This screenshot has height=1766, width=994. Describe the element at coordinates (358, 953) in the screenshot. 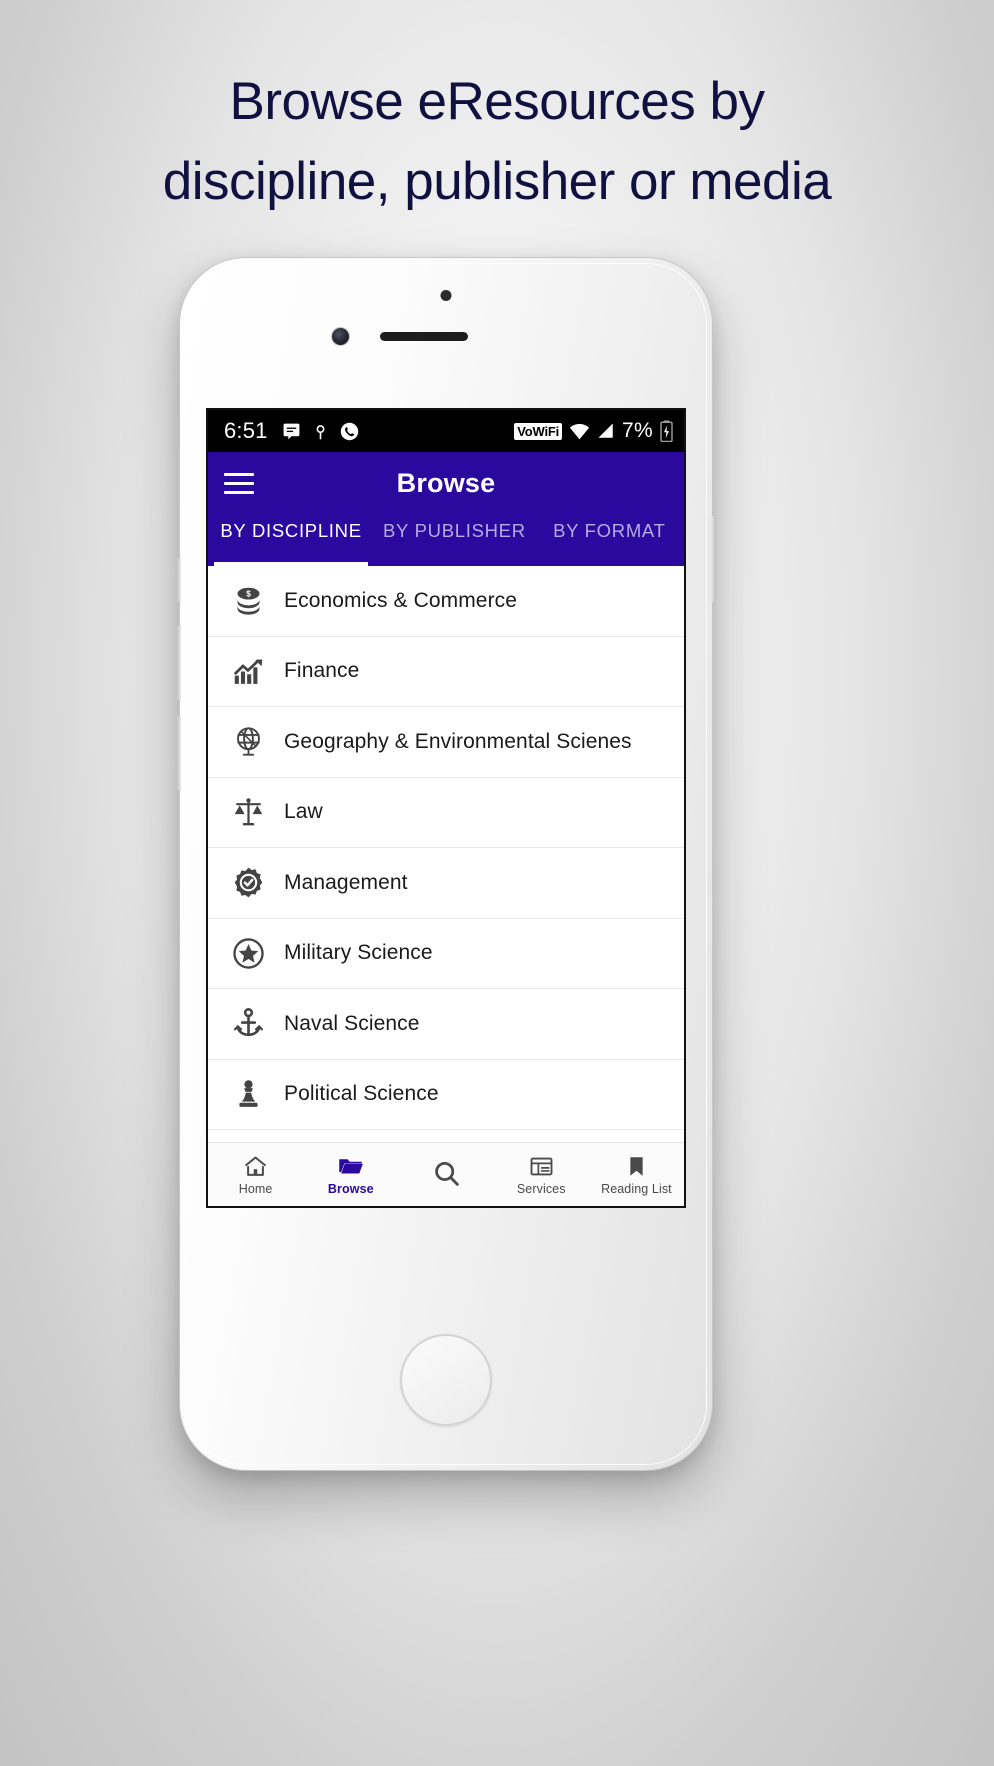

I see `list-item-label: Military Science` at that location.